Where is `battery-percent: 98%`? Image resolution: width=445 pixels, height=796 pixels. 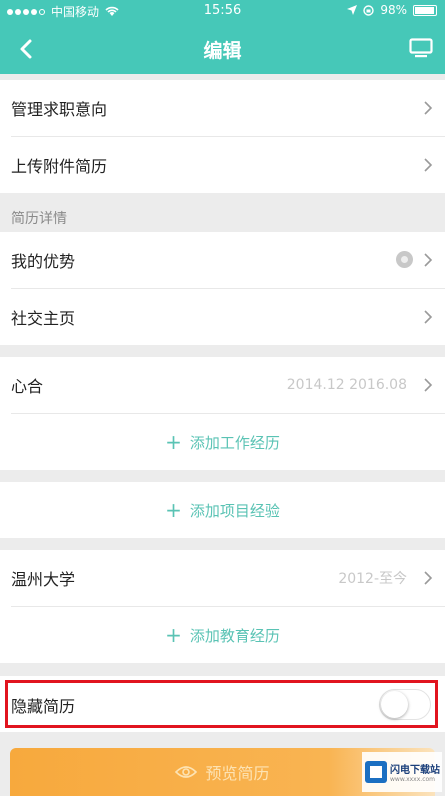
battery-percent: 98% is located at coordinates (393, 10).